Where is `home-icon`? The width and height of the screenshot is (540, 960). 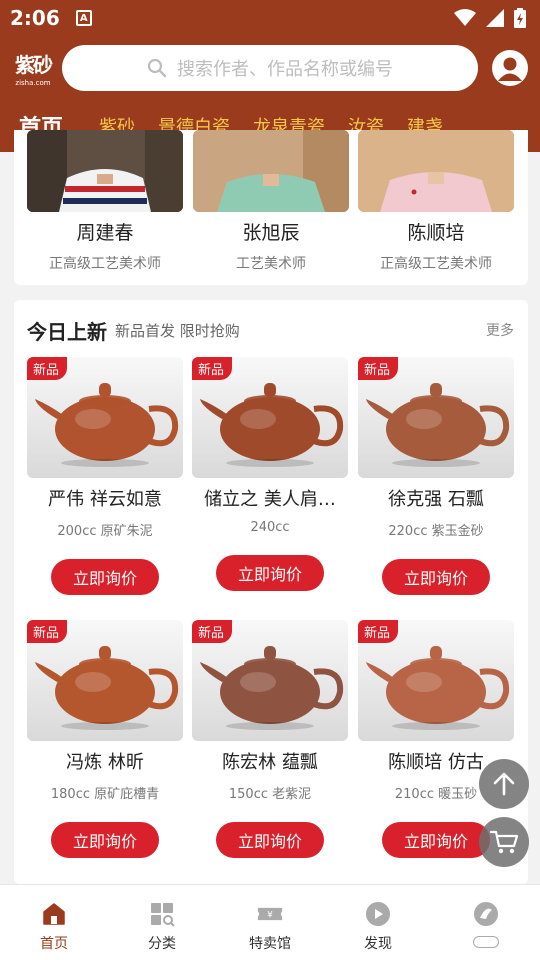
home-icon is located at coordinates (54, 914).